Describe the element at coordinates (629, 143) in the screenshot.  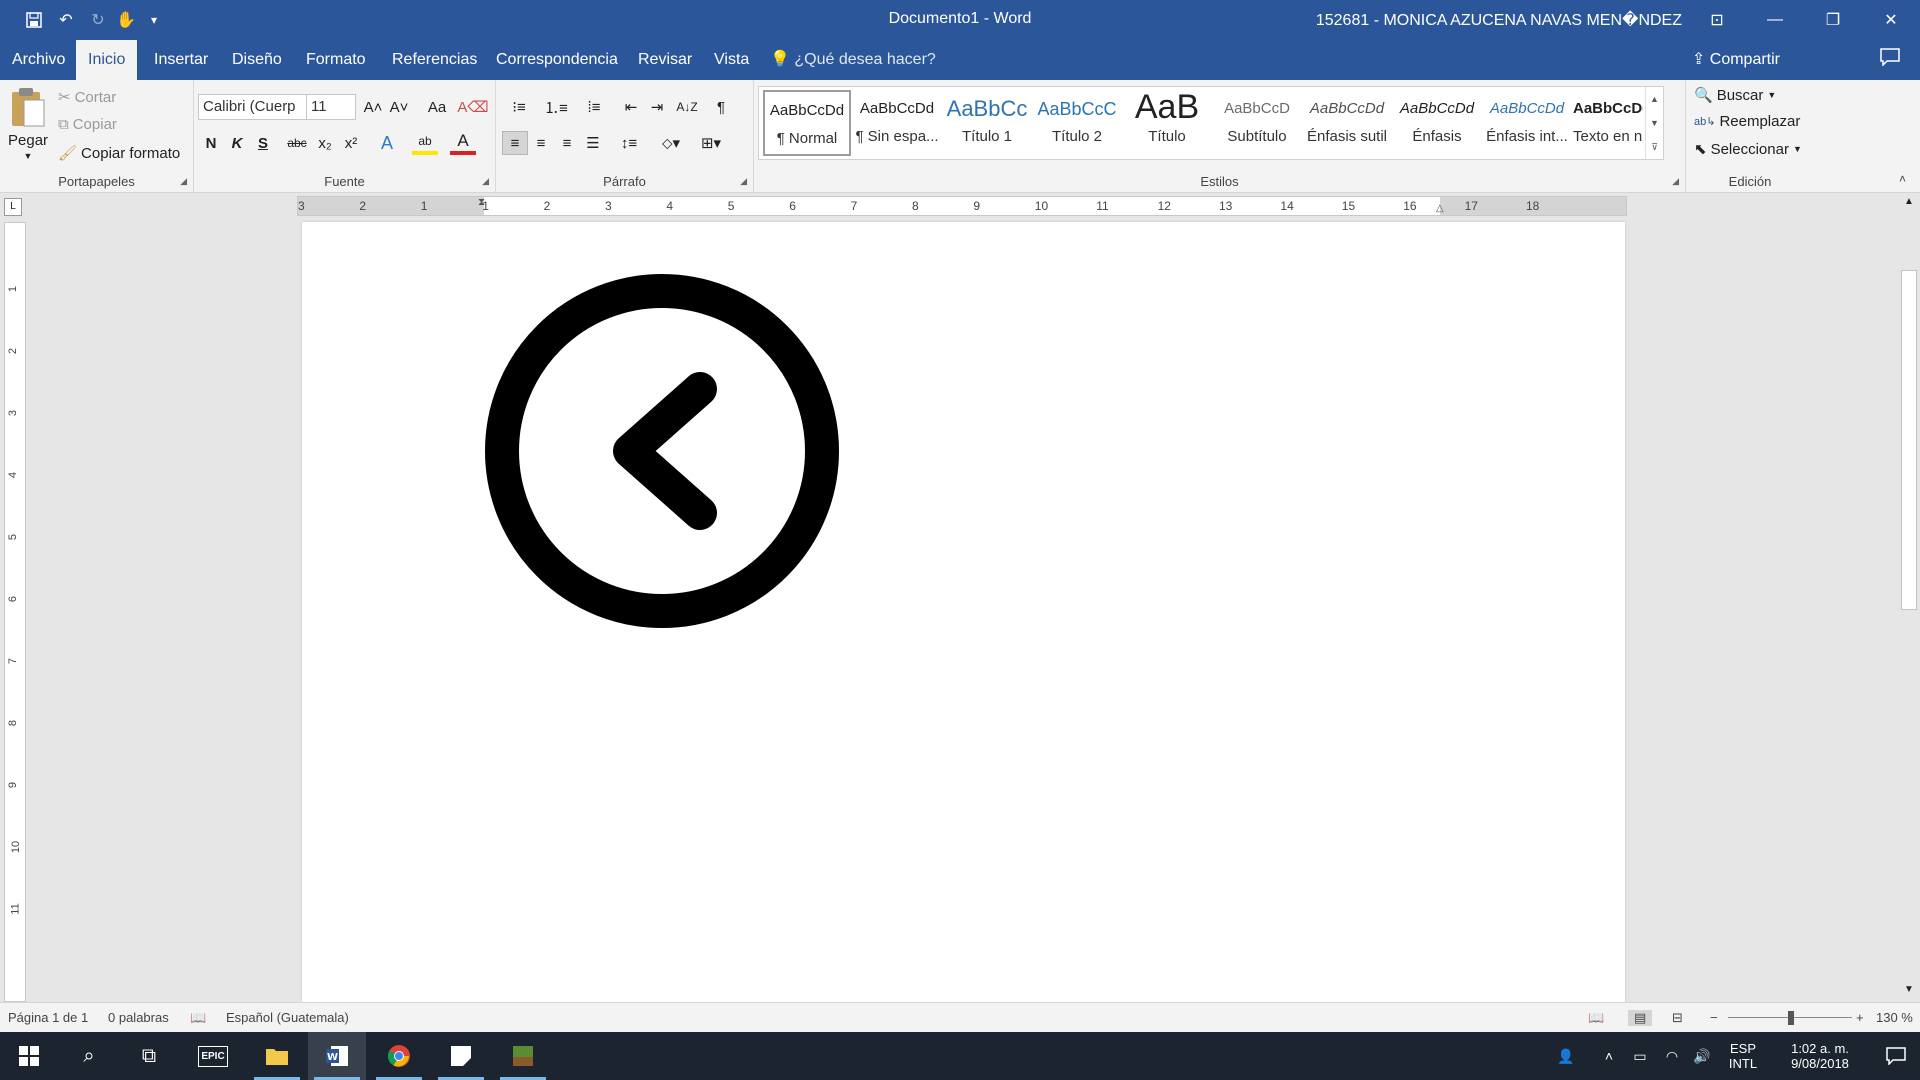
I see `line-spacing-icon: ↕≡` at that location.